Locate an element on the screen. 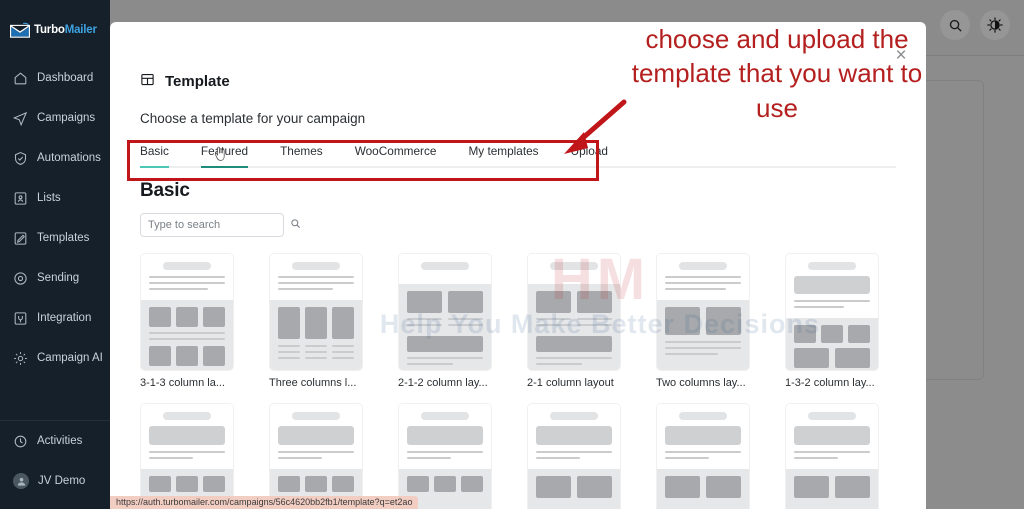  sidebar-item-label: Lists is located at coordinates (49, 198).